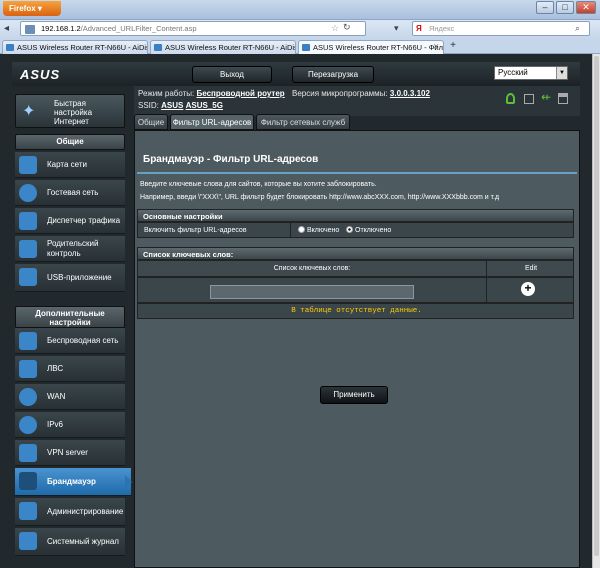 The width and height of the screenshot is (600, 568). Describe the element at coordinates (195, 230) in the screenshot. I see `enable-filter-label: Включить фильтр URL-адресов` at that location.